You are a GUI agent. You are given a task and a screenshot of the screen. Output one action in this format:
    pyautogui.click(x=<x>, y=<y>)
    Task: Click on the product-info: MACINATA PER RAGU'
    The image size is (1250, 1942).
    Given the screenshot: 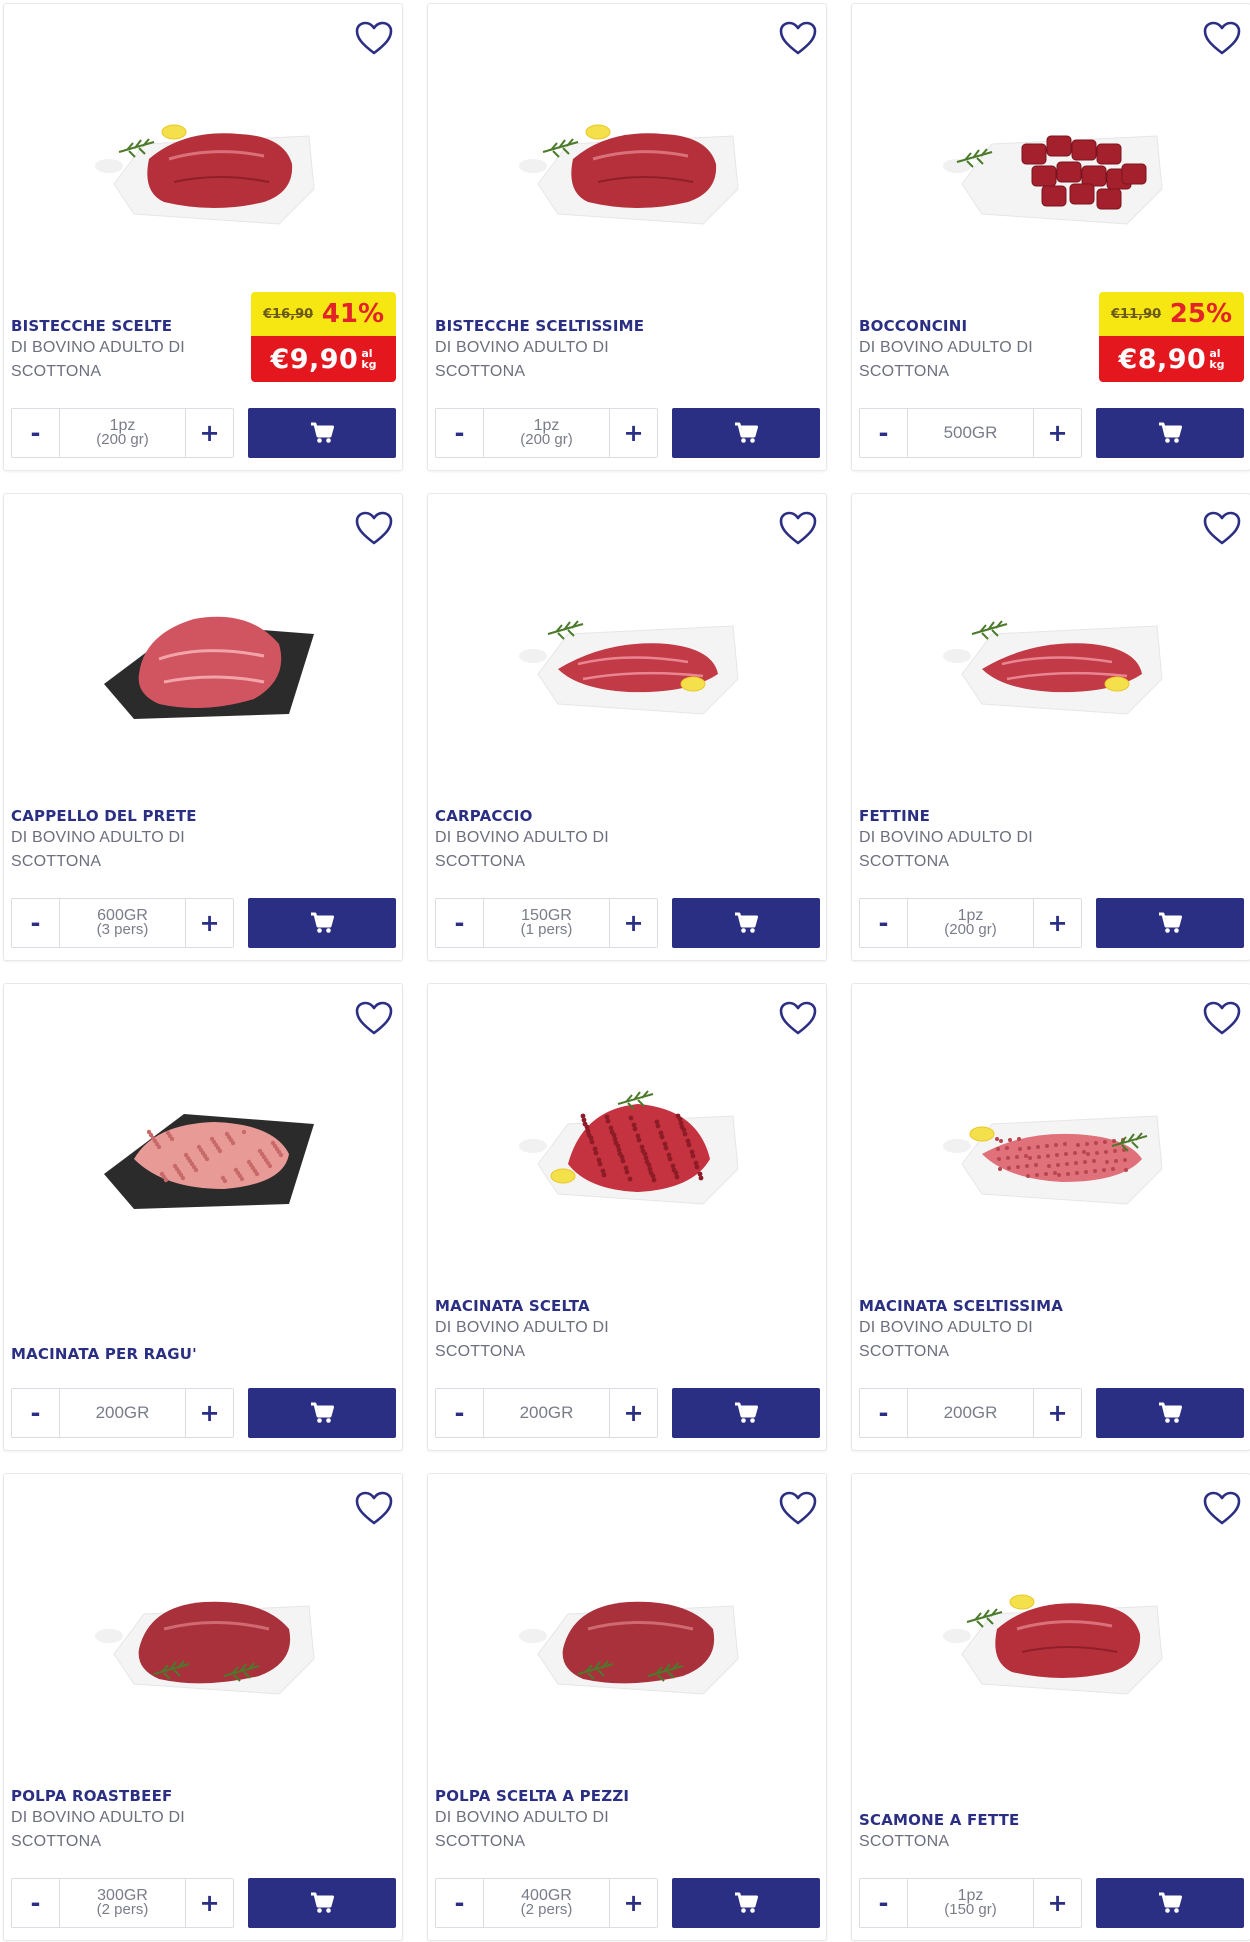 What is the action you would take?
    pyautogui.click(x=131, y=1354)
    